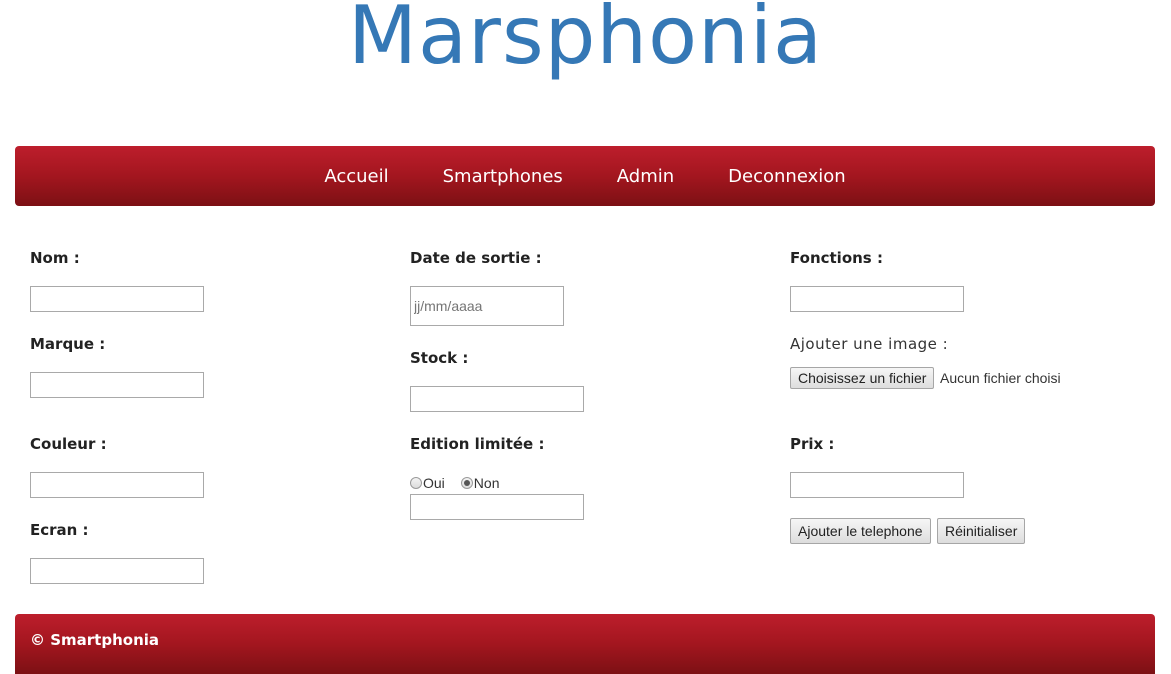 This screenshot has height=674, width=1171. Describe the element at coordinates (585, 176) in the screenshot. I see `main-navbar: Accueil Smartphones Admin Deconnexion` at that location.